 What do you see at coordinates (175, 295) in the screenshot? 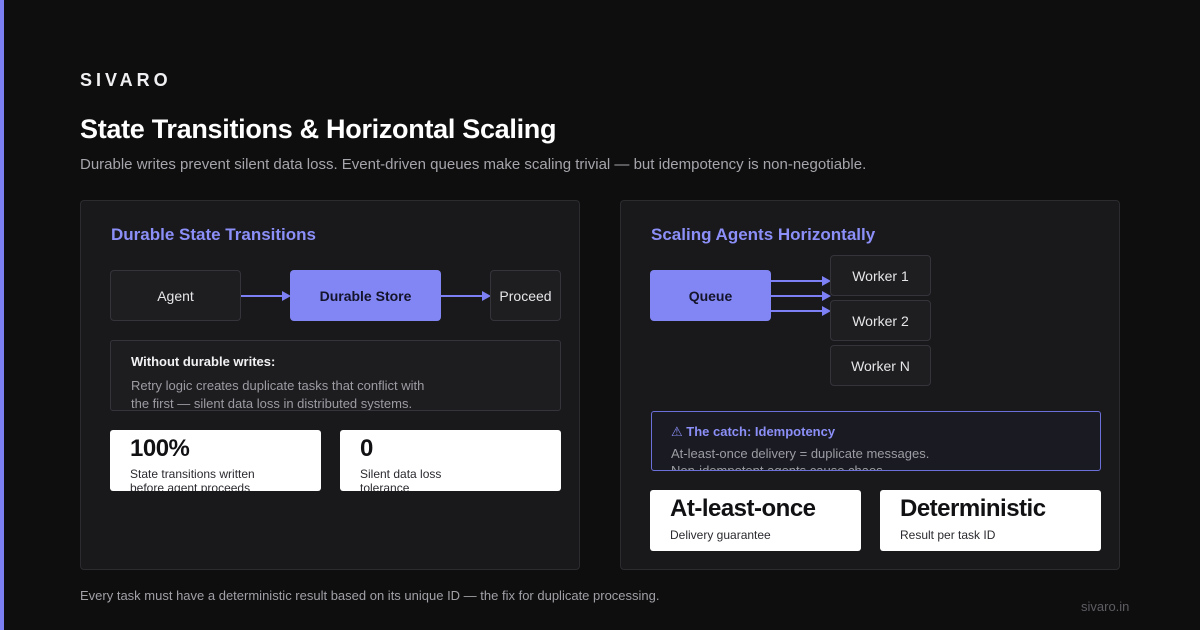
I see `agent-node: Agent` at bounding box center [175, 295].